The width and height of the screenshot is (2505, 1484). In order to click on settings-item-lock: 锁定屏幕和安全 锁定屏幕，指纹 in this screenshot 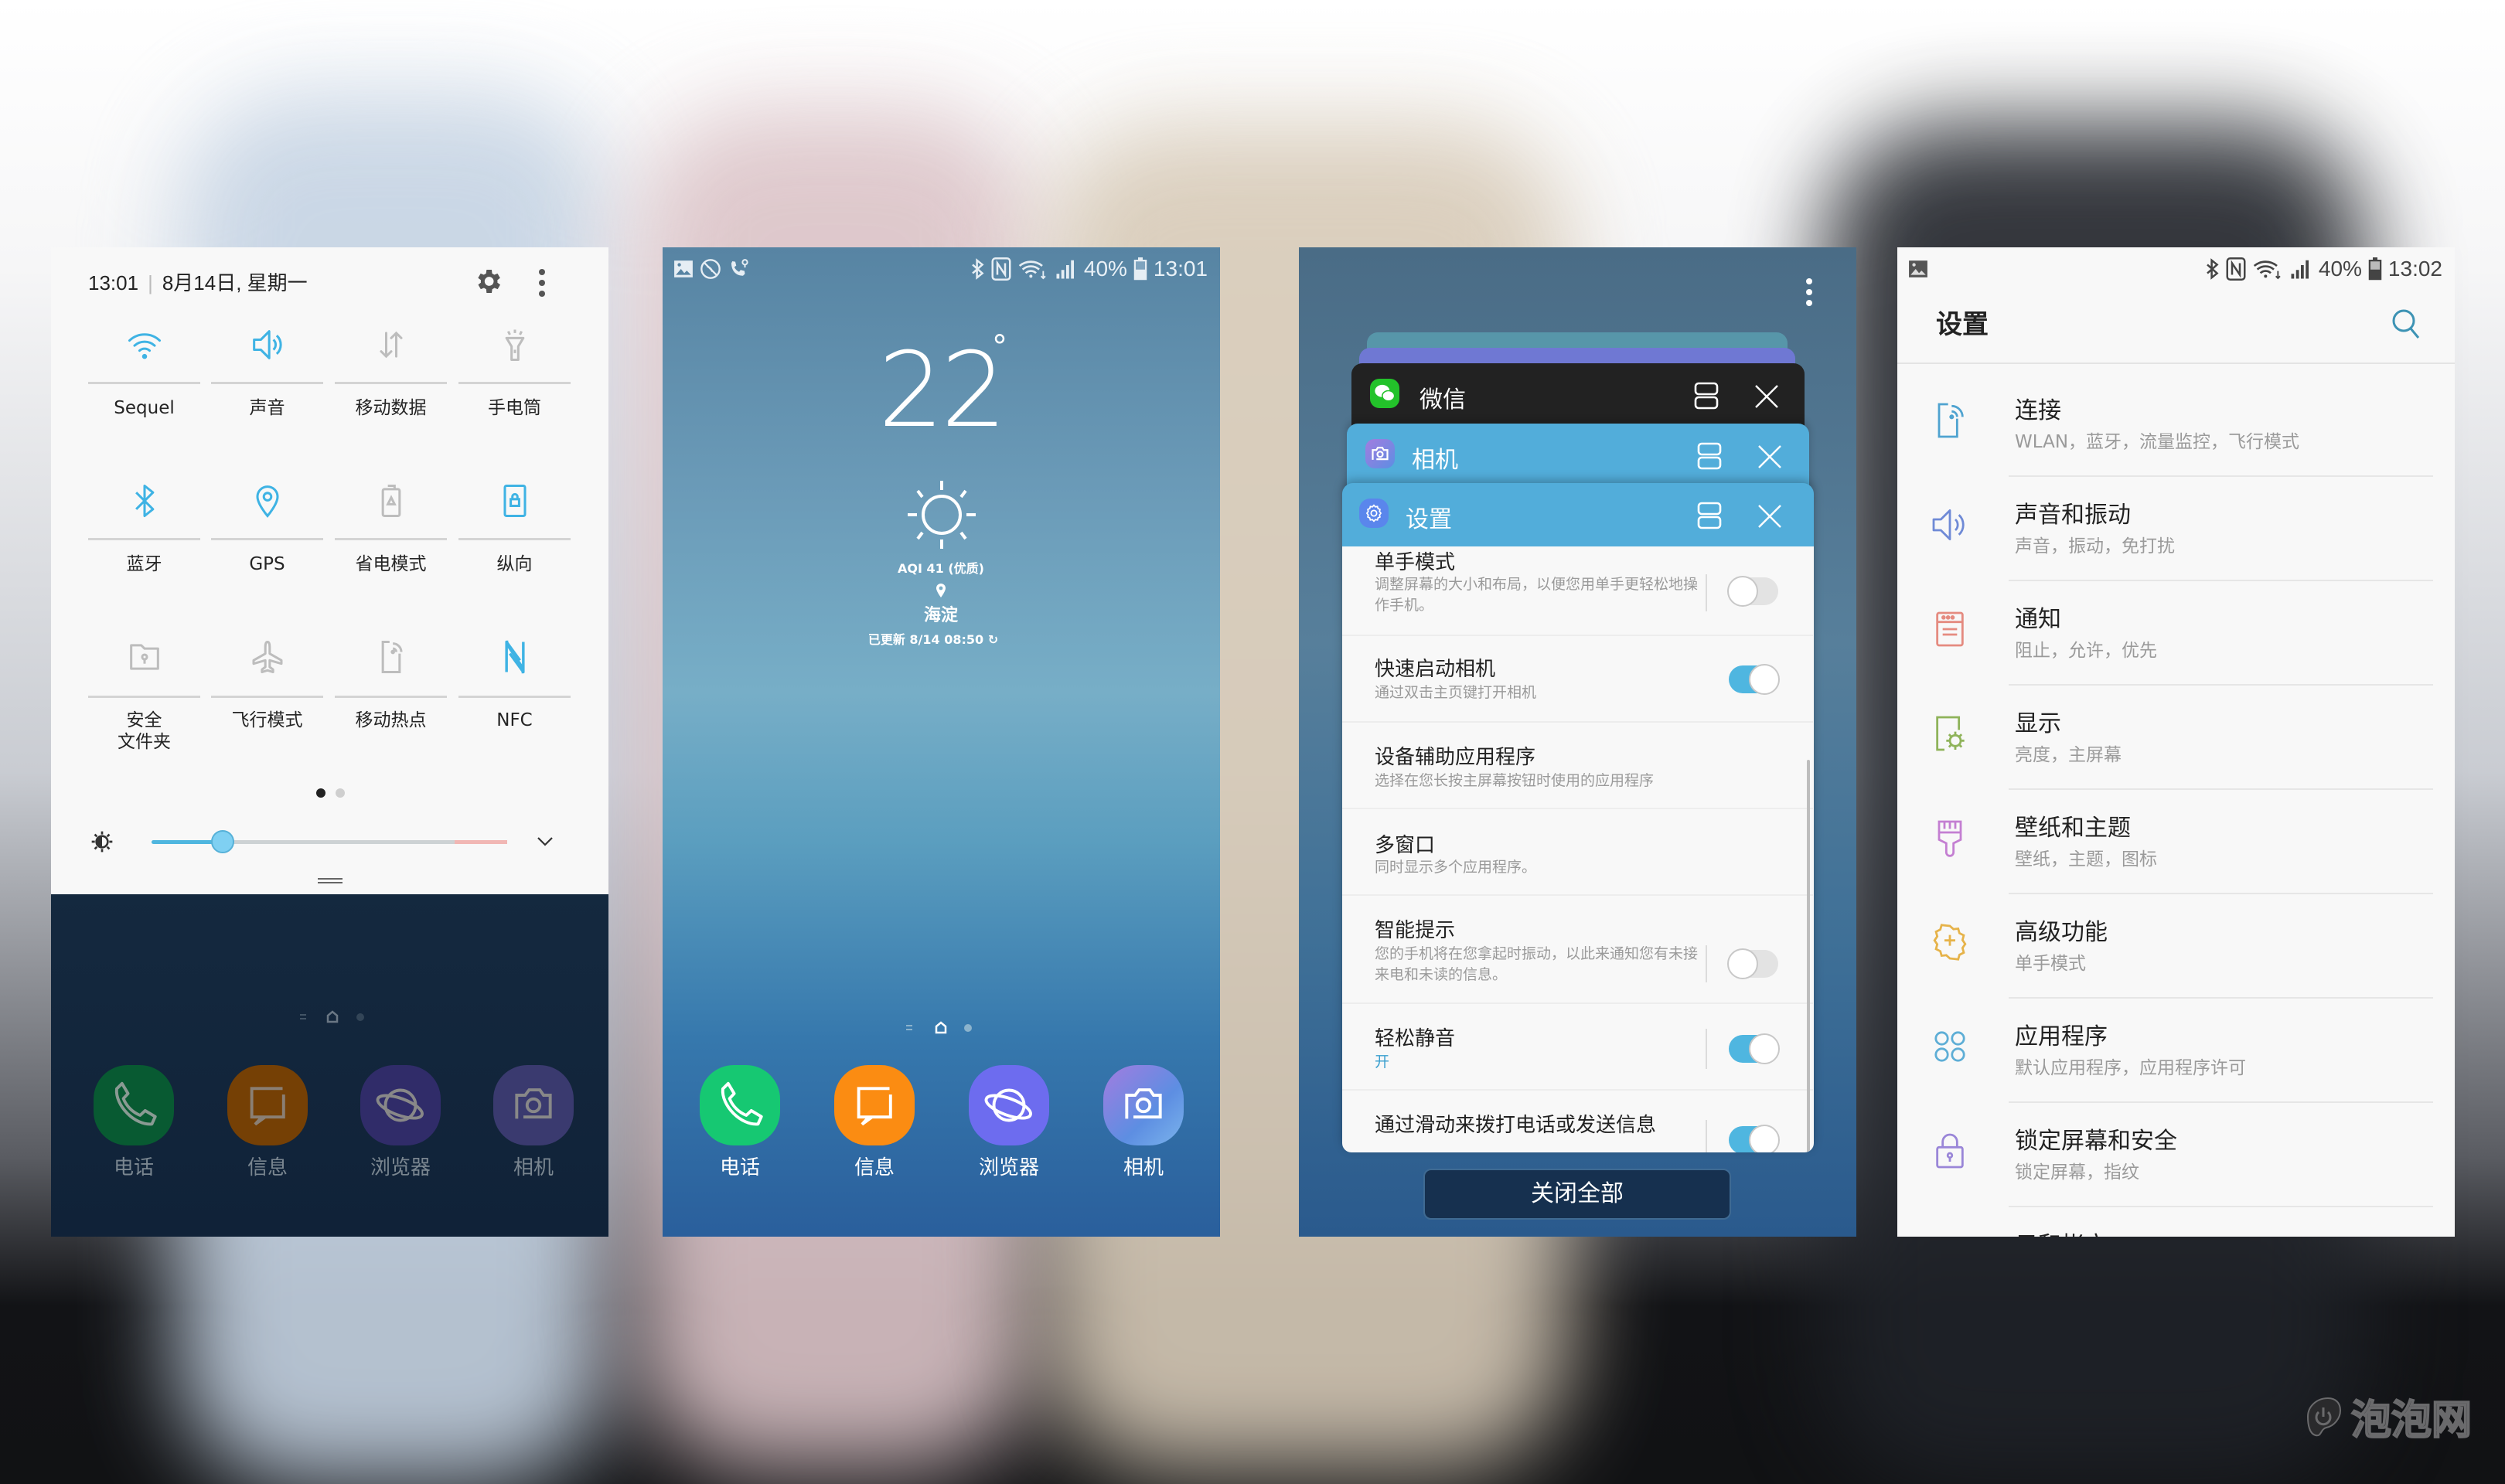, I will do `click(2176, 1155)`.